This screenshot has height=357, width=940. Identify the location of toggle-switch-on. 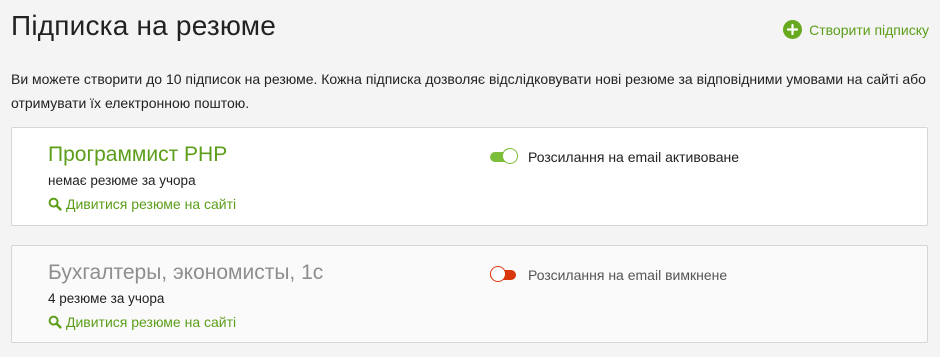
(504, 157).